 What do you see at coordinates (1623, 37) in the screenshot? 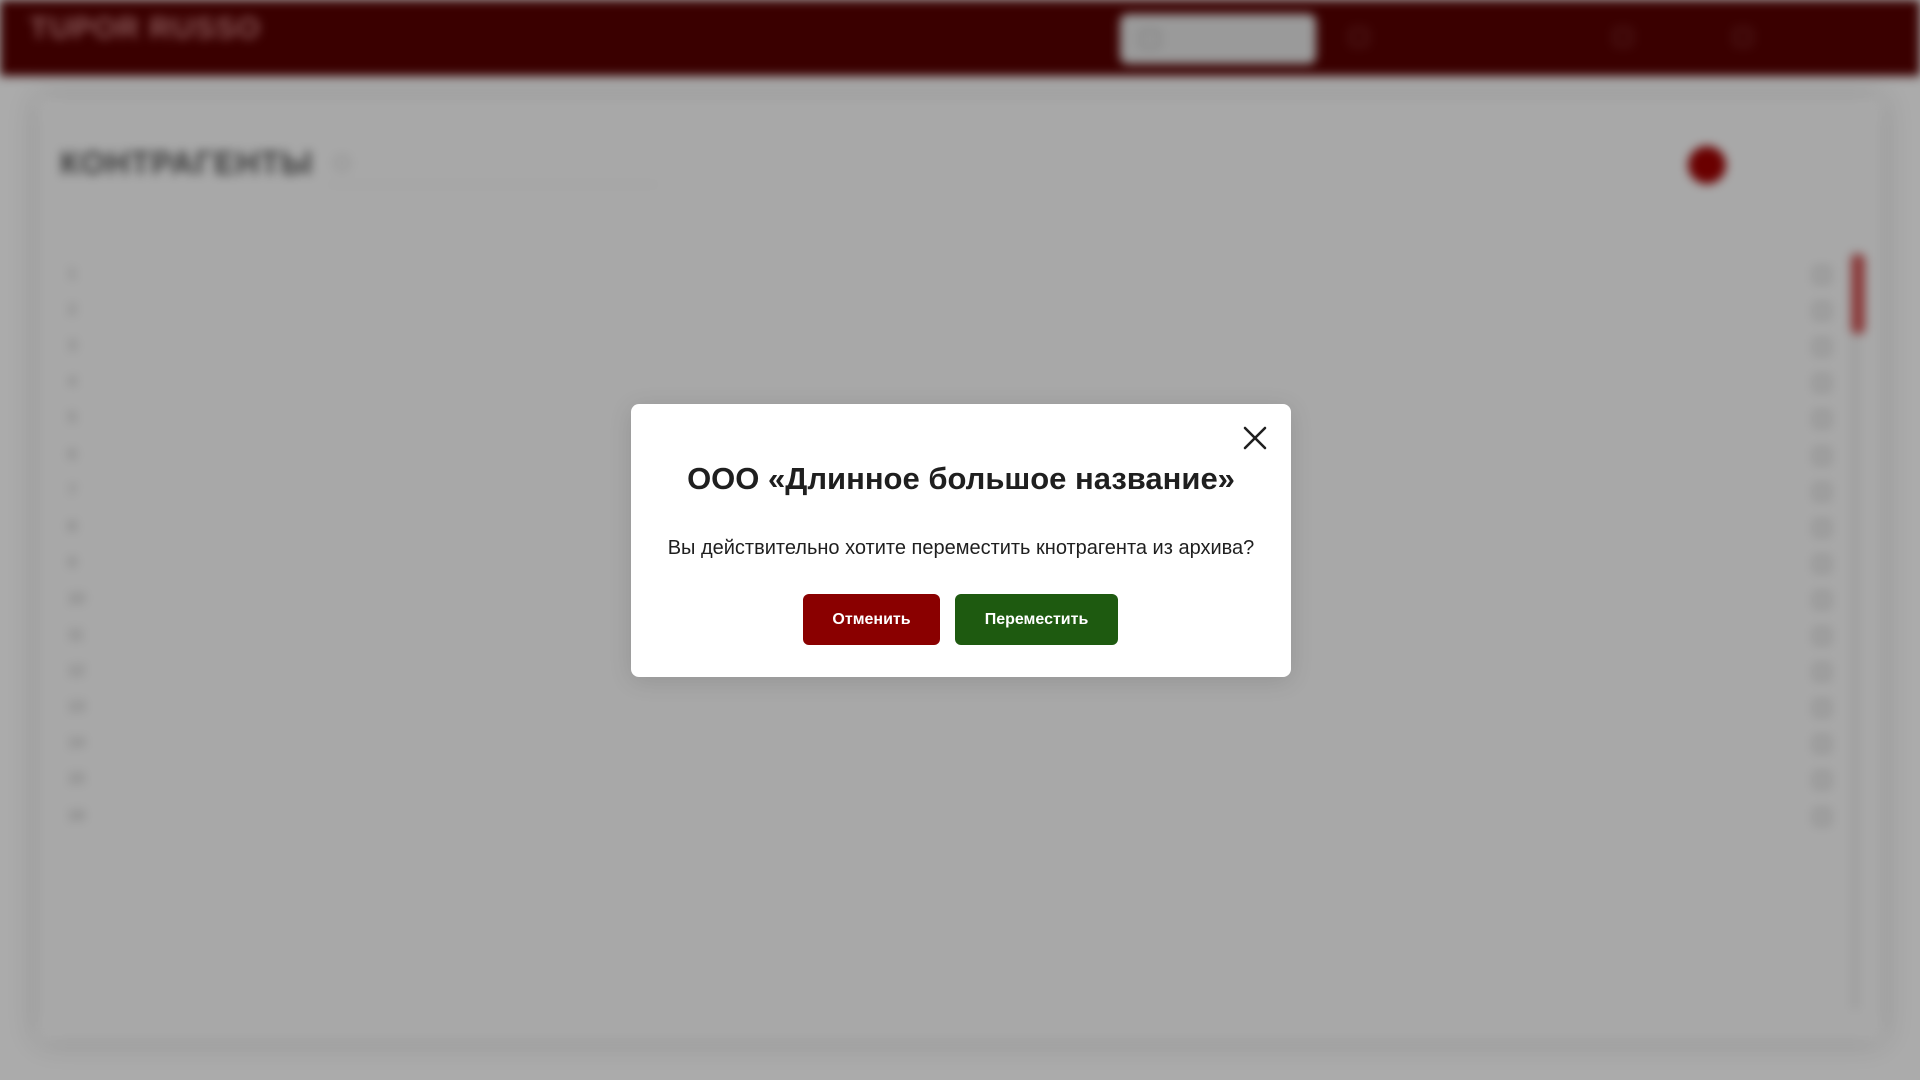
I see `list-icon` at bounding box center [1623, 37].